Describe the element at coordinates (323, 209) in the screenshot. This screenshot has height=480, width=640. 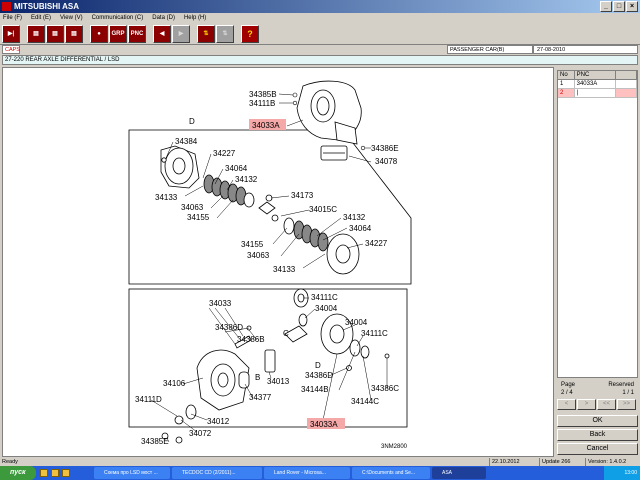
I see `part-34015c: 34015C` at that location.